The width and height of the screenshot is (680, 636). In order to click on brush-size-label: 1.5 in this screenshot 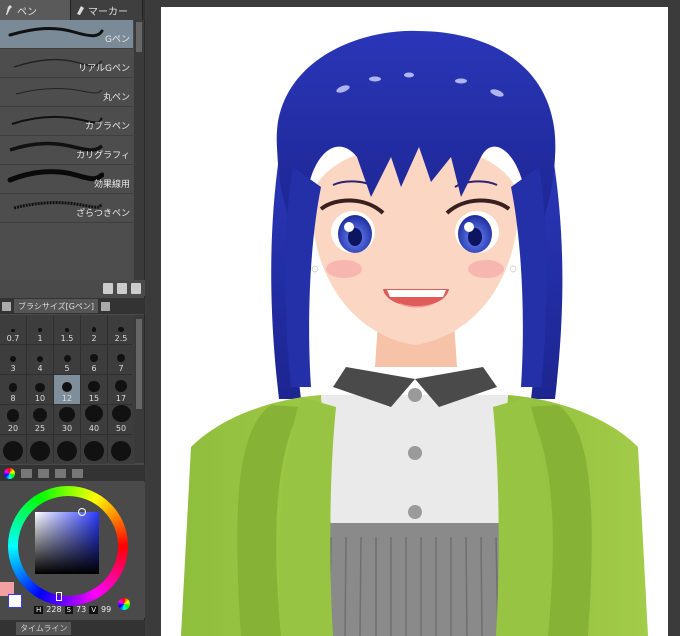, I will do `click(67, 338)`.